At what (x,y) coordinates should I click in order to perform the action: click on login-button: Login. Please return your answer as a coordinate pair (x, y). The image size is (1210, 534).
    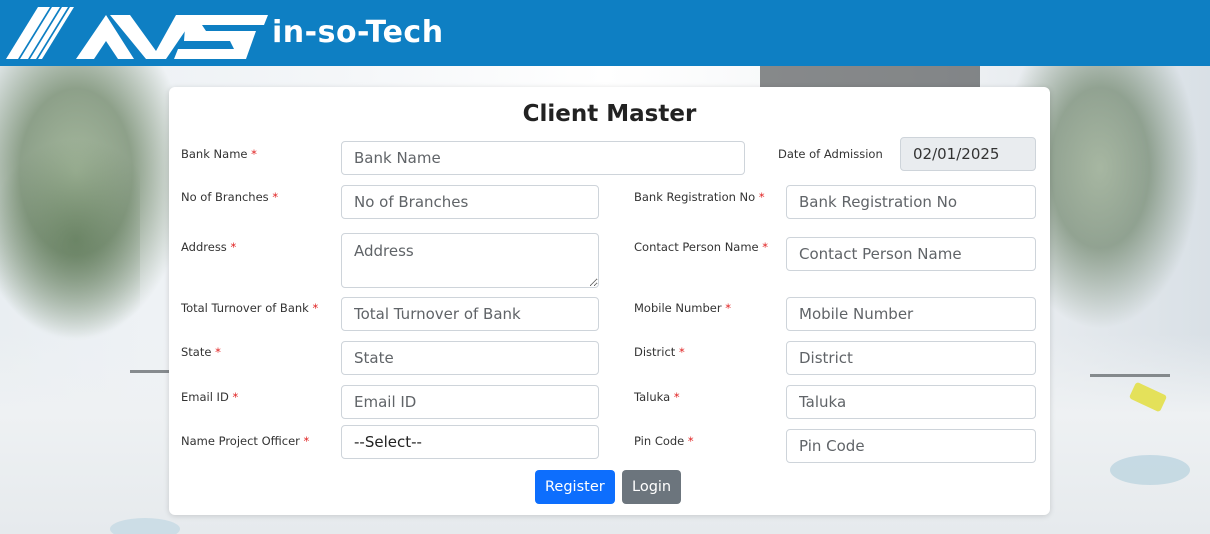
    Looking at the image, I should click on (652, 487).